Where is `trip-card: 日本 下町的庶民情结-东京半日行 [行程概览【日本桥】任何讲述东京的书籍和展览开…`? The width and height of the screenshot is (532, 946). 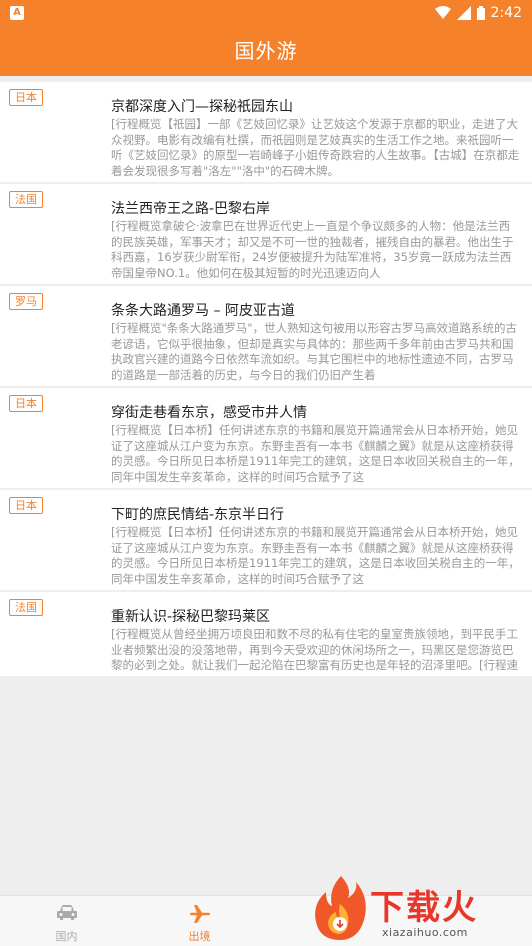
trip-card: 日本 下町的庶民情结-东京半日行 [行程概览【日本桥】任何讲述东京的书籍和展览开… is located at coordinates (266, 540).